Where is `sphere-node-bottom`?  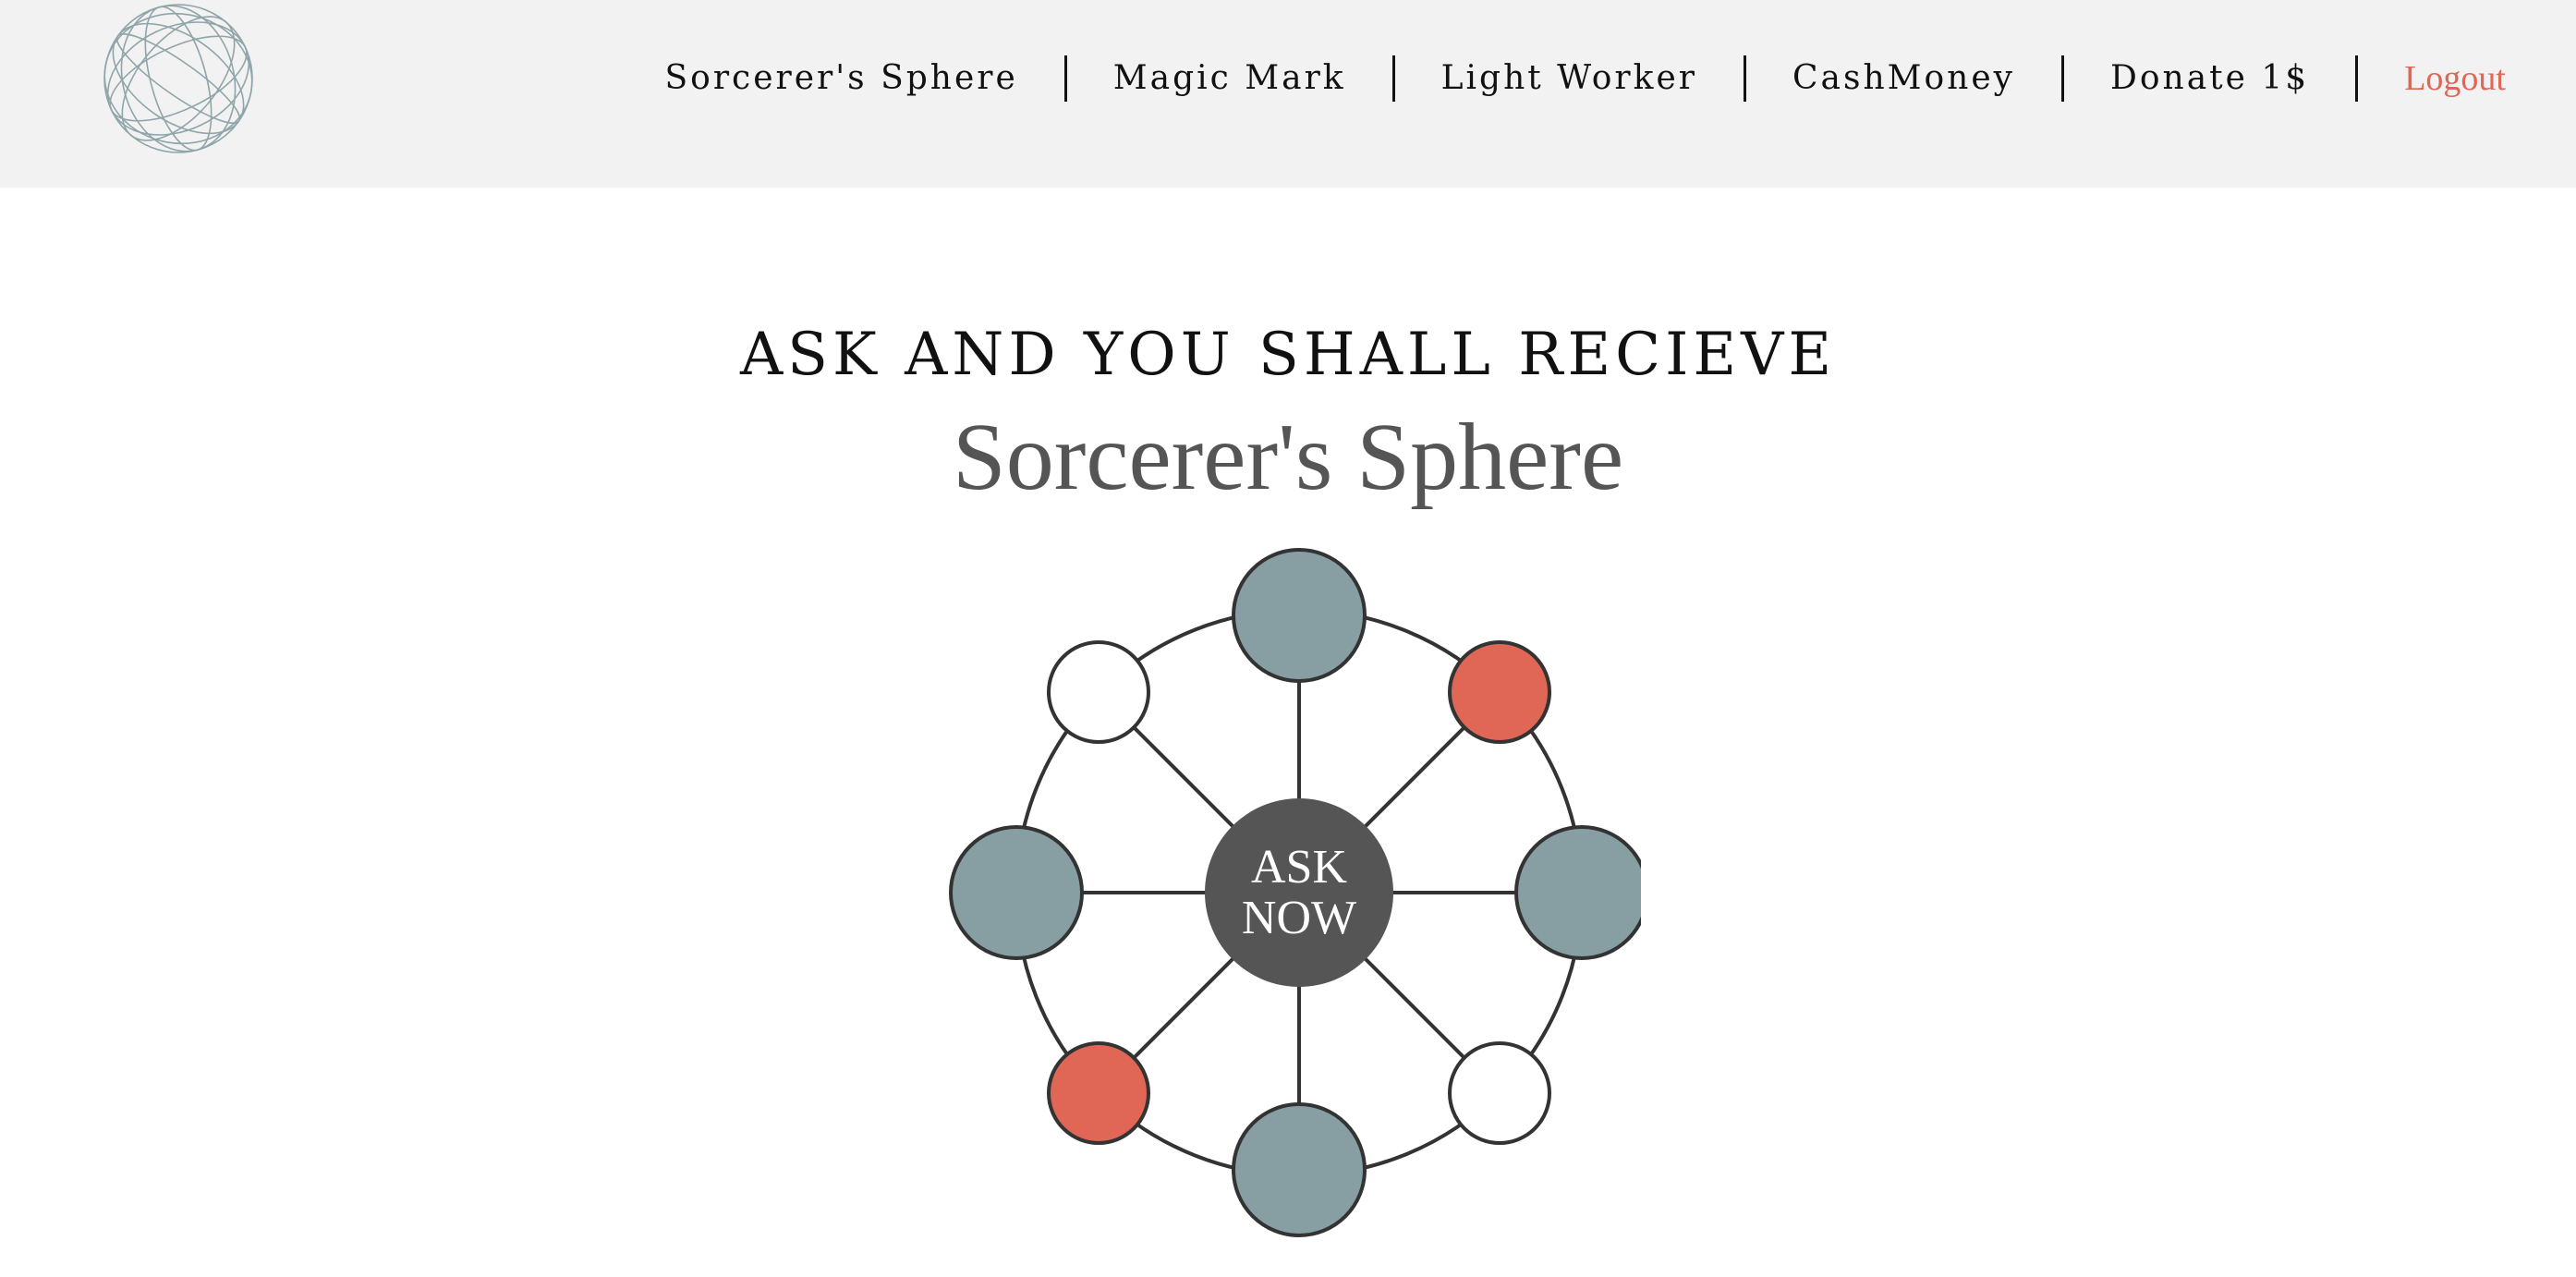
sphere-node-bottom is located at coordinates (1299, 1170).